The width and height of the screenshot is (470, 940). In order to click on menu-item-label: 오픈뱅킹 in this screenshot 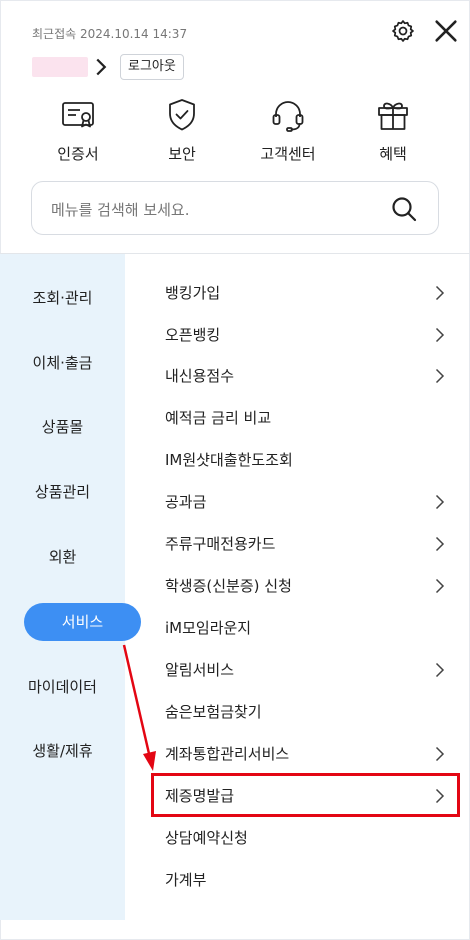, I will do `click(193, 335)`.